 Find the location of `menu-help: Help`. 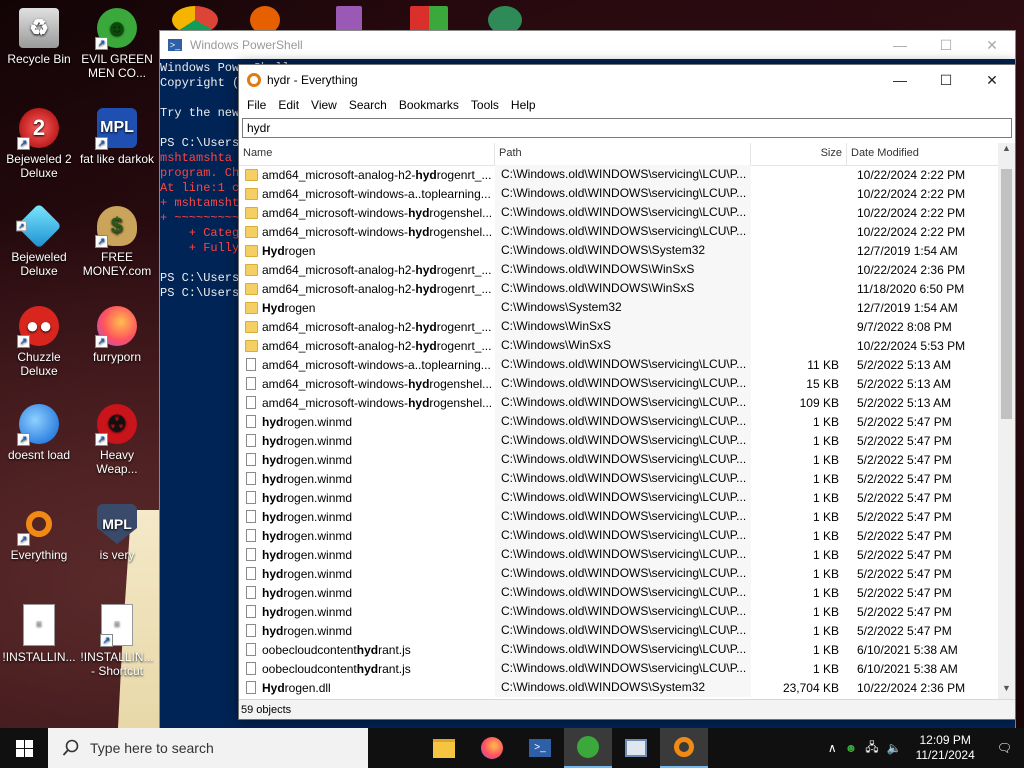

menu-help: Help is located at coordinates (523, 105).